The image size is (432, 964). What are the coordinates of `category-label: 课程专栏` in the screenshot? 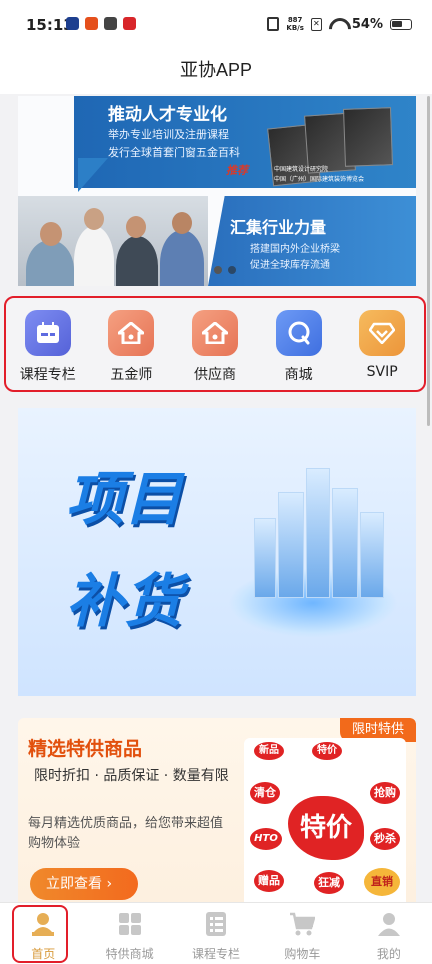 It's located at (47, 375).